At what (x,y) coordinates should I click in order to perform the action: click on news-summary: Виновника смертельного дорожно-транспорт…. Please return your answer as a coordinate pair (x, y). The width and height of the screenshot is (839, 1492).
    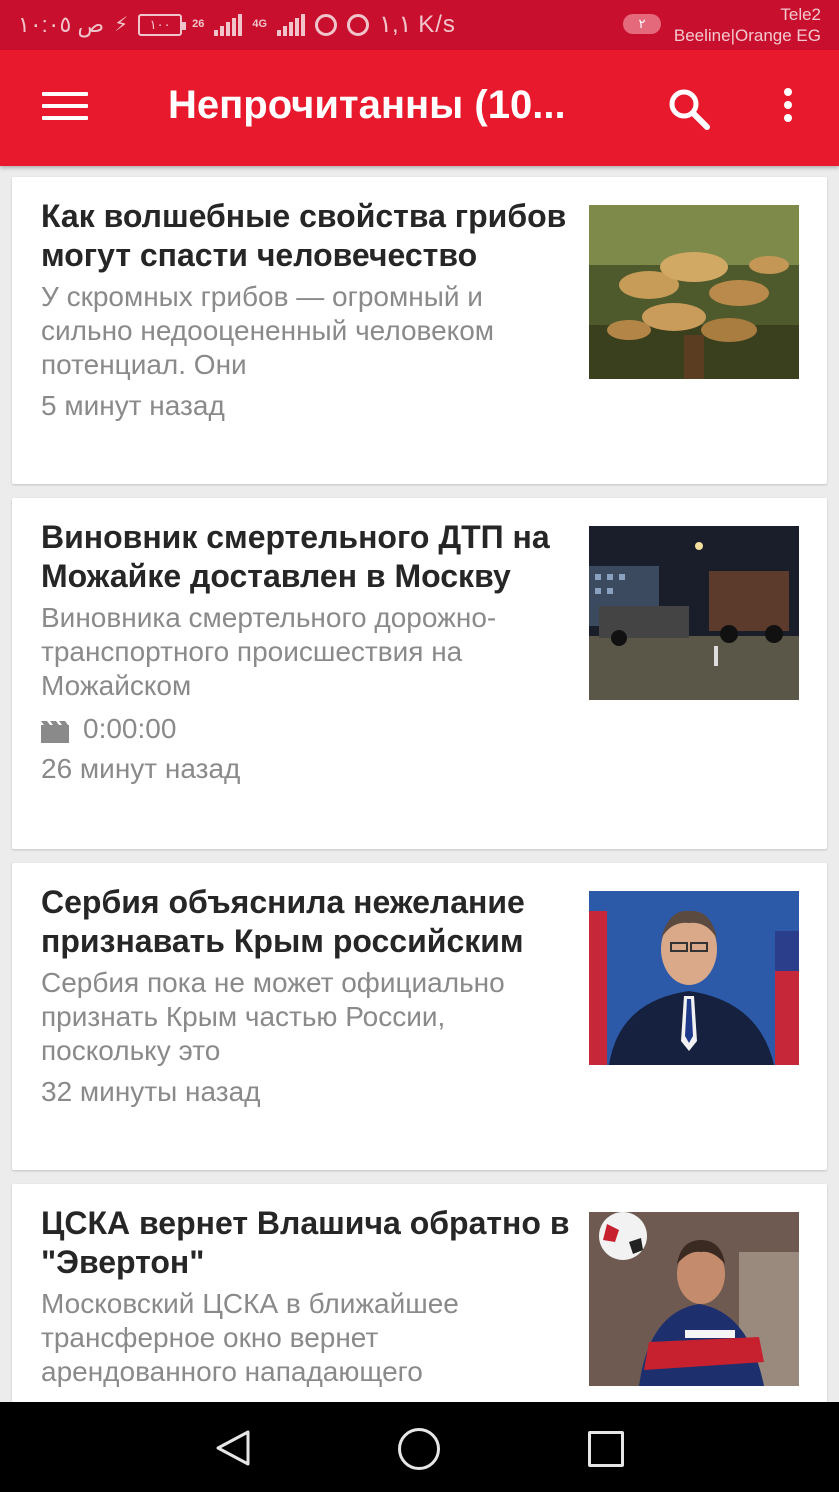
    Looking at the image, I should click on (269, 651).